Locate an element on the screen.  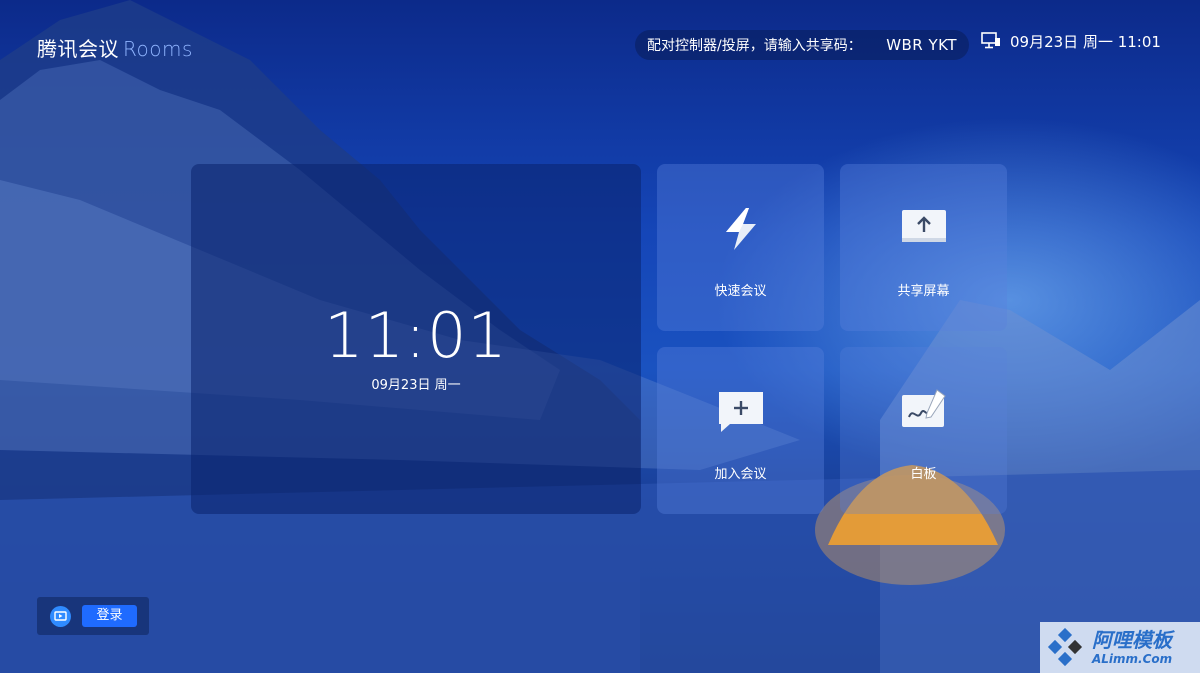
share-screen-icon is located at coordinates (923, 226).